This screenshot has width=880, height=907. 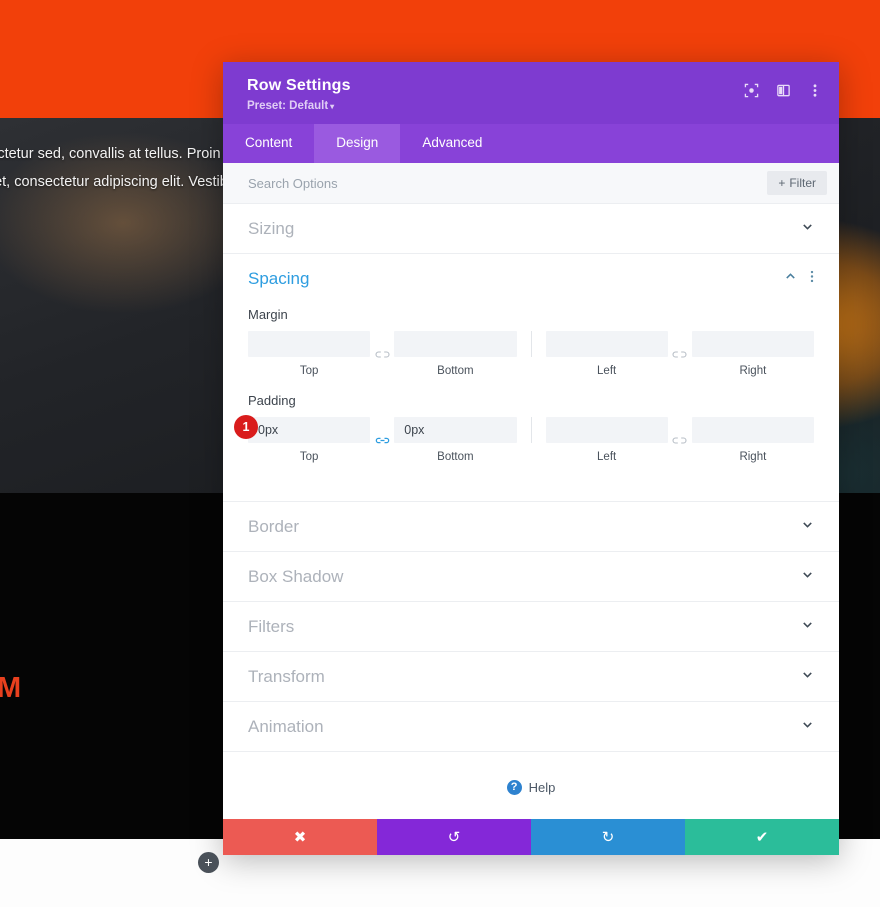 I want to click on margin-left-field: Left, so click(x=606, y=354).